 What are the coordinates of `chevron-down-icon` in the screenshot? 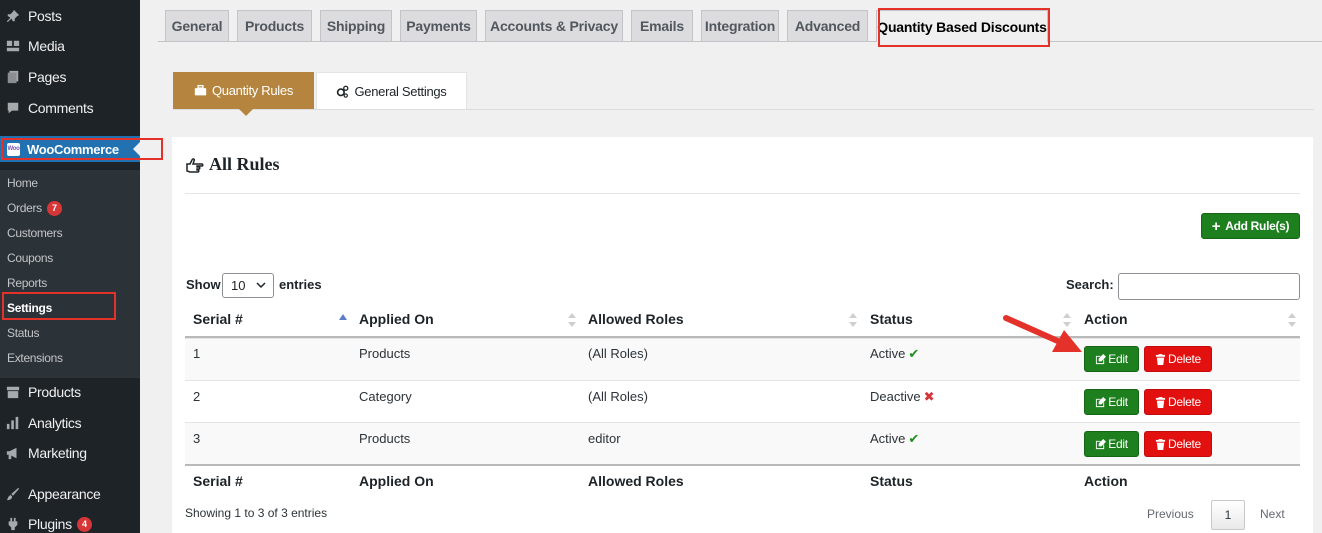 It's located at (261, 285).